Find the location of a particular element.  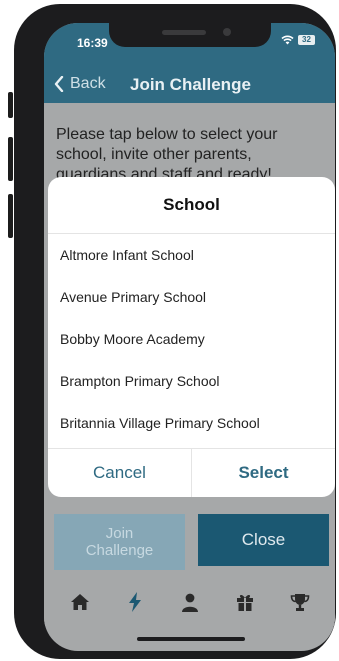

school-option: Brampton Primary School is located at coordinates (191, 381).